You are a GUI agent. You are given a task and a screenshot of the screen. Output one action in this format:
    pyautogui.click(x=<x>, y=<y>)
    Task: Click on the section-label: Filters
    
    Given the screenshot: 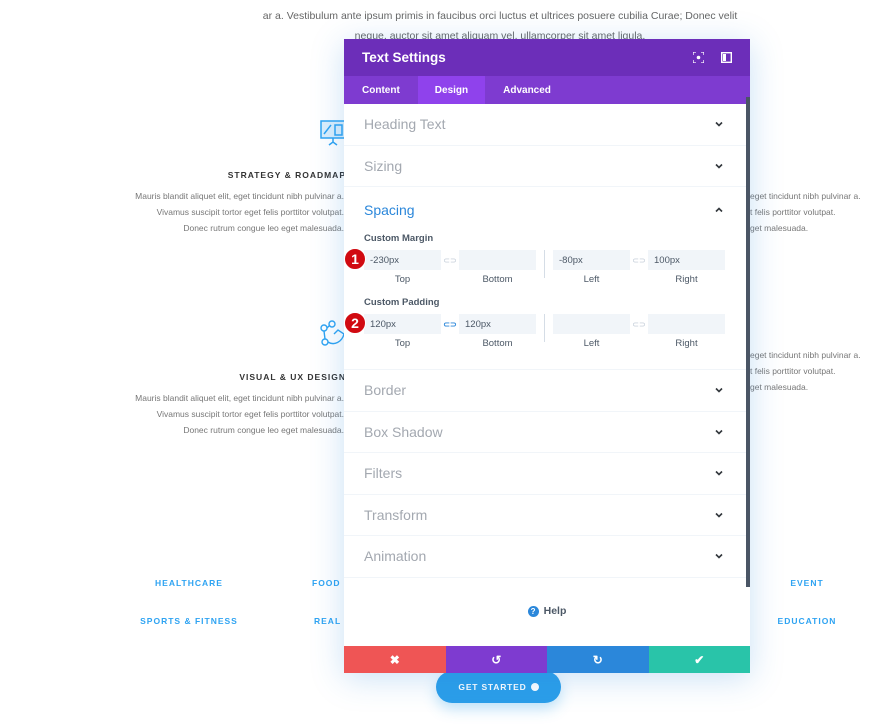 What is the action you would take?
    pyautogui.click(x=383, y=473)
    